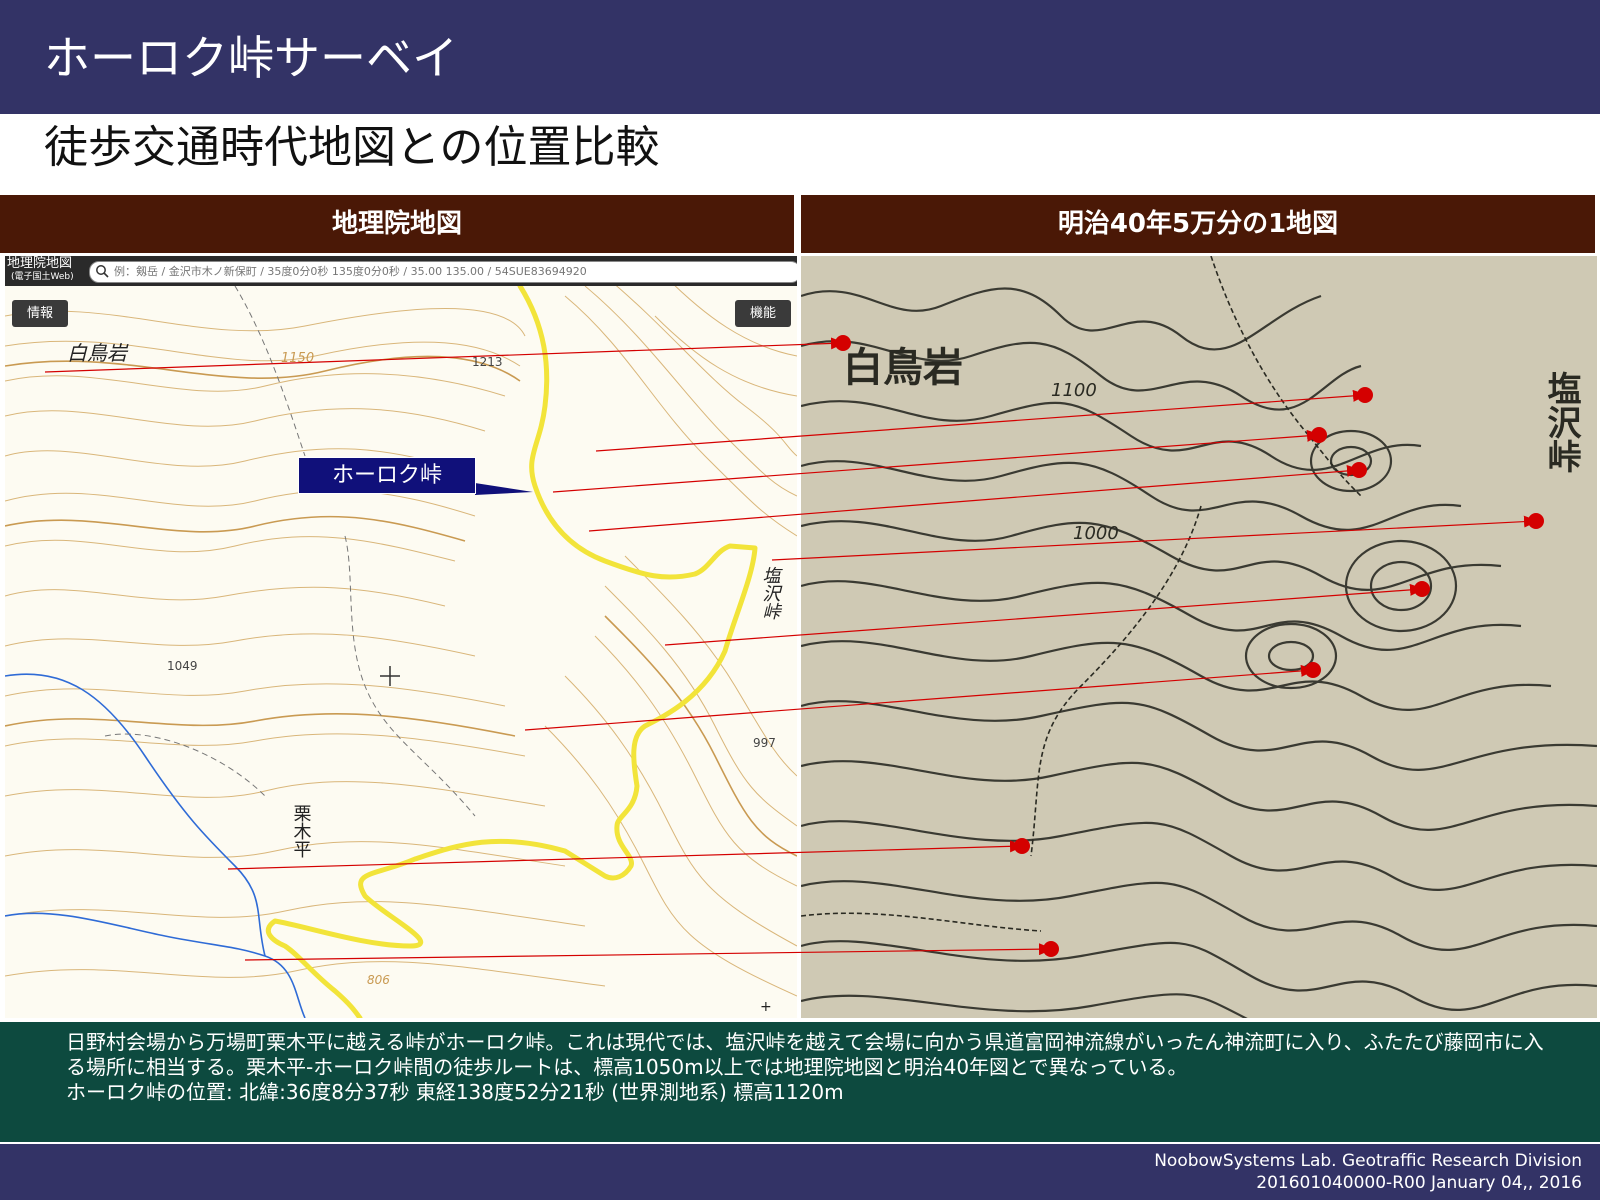 The image size is (1600, 1200). What do you see at coordinates (352, 147) in the screenshot?
I see `slide-subtitle: 徒歩交通時代地図との位置比較` at bounding box center [352, 147].